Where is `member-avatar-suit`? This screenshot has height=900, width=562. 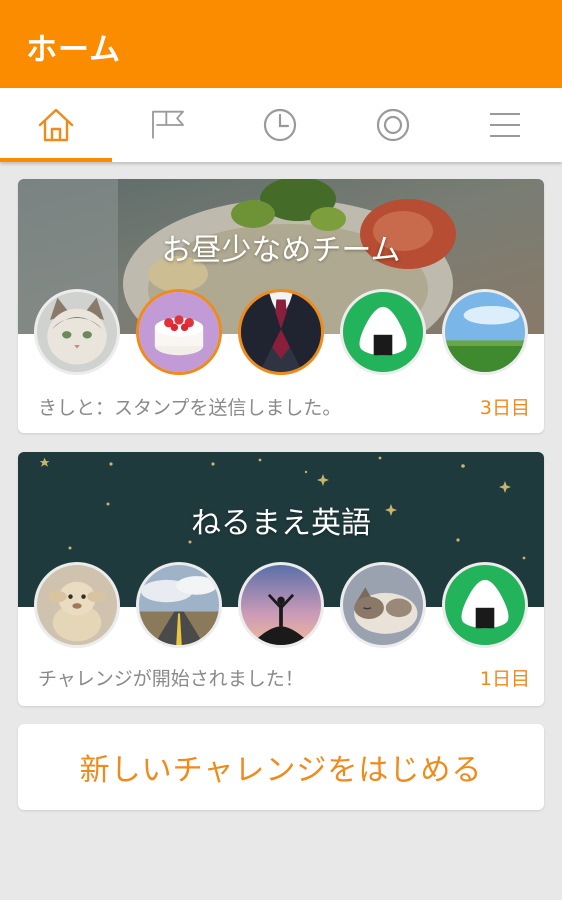 member-avatar-suit is located at coordinates (281, 332).